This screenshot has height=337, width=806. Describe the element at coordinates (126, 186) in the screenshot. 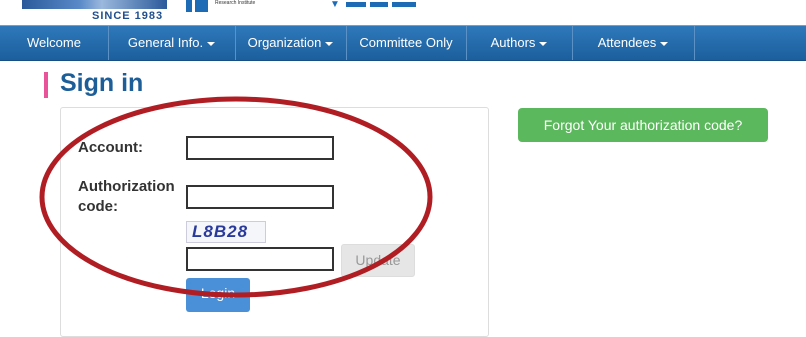

I see `auth-code-label-line1: Authorization` at that location.